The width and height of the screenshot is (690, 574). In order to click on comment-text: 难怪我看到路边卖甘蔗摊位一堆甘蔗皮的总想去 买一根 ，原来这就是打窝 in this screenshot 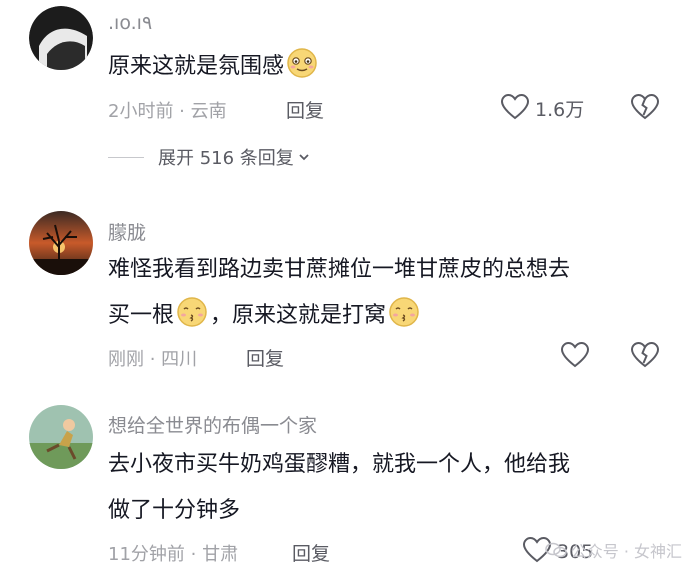, I will do `click(388, 293)`.